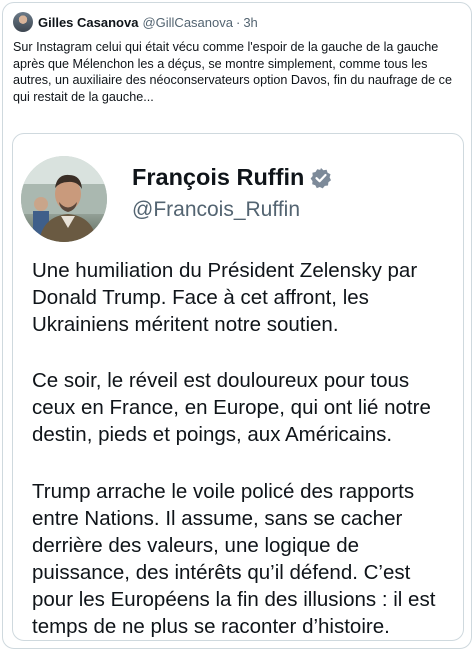 The image size is (476, 654). Describe the element at coordinates (185, 324) in the screenshot. I see `embedded-text-line: Ukrainiens méritent notre soutien.` at that location.